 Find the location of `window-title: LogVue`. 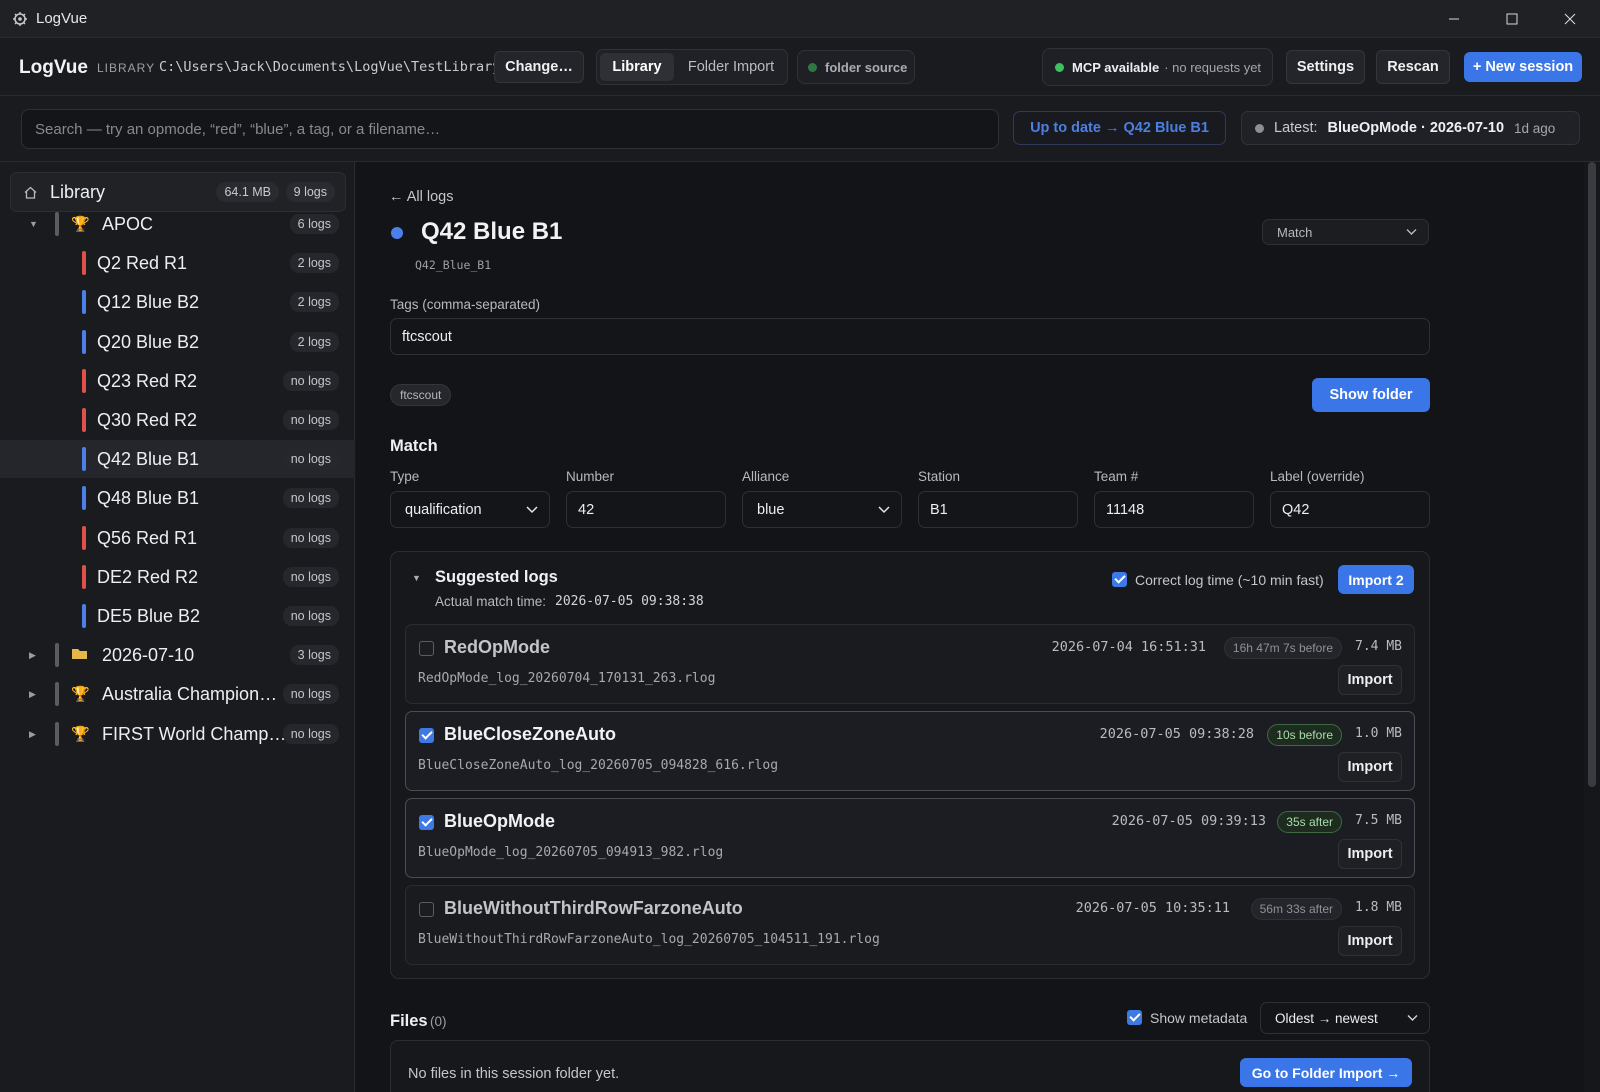

window-title: LogVue is located at coordinates (62, 18).